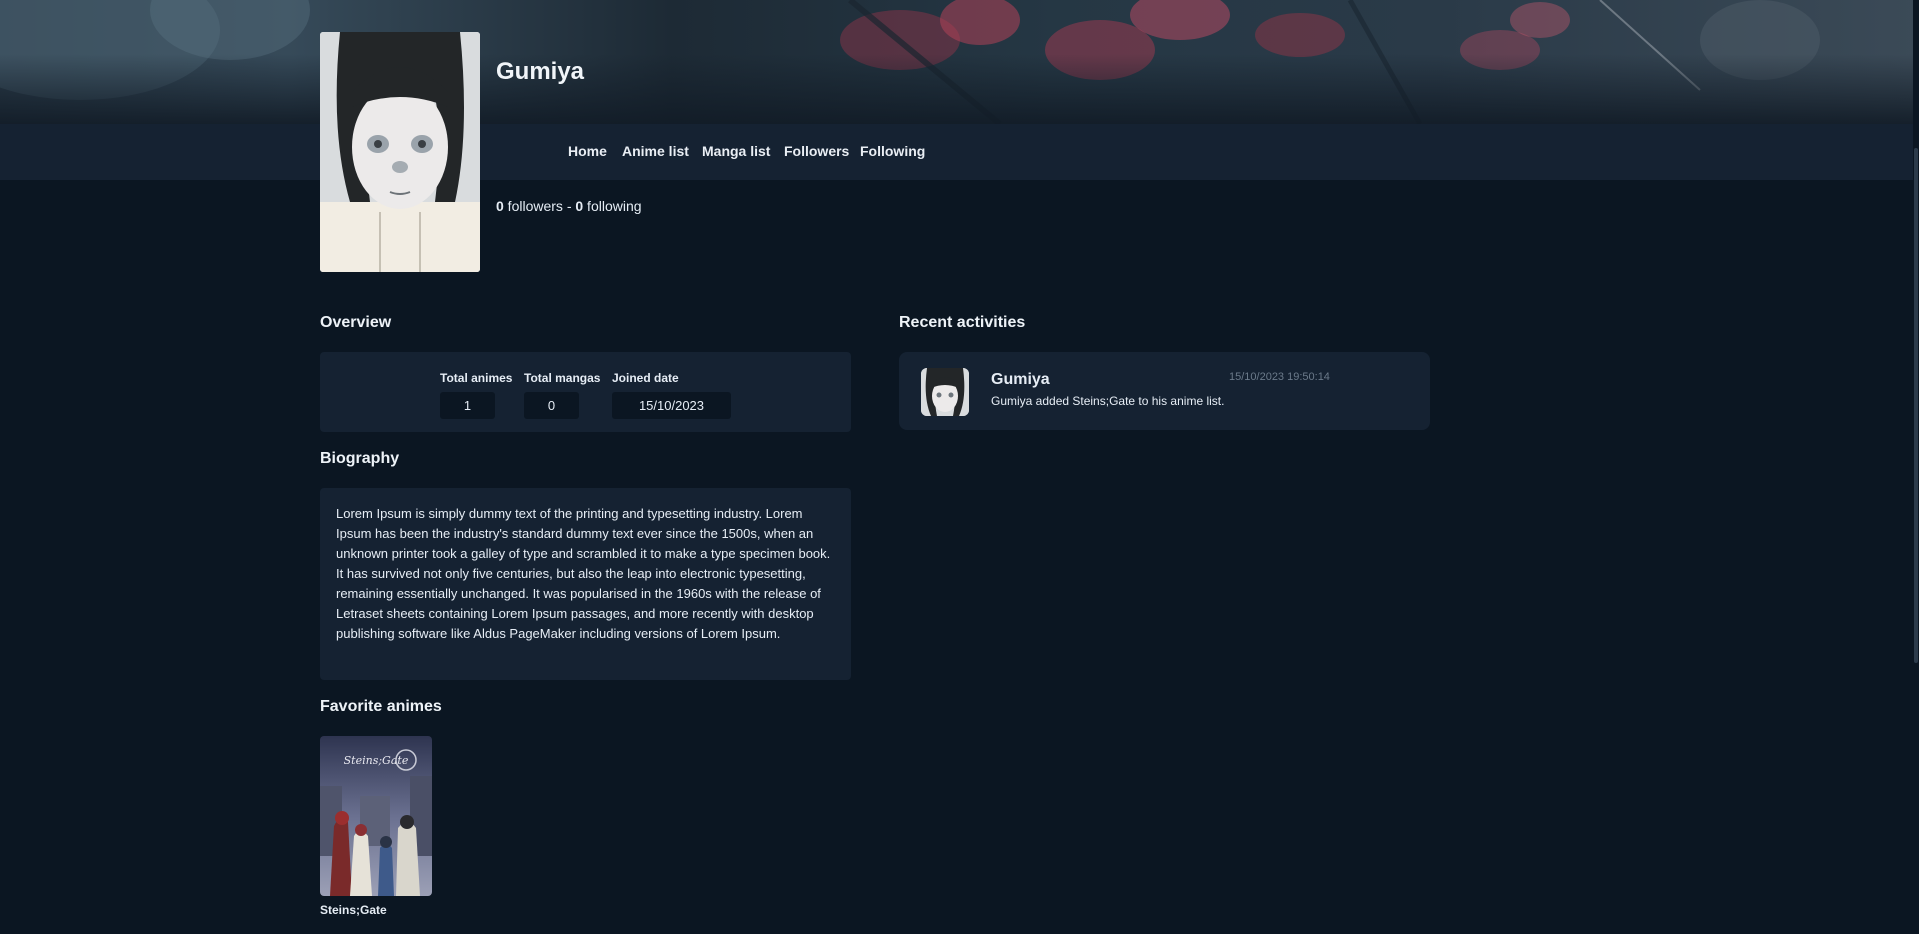 This screenshot has width=1919, height=934. Describe the element at coordinates (959, 89) in the screenshot. I see `banner-fade` at that location.